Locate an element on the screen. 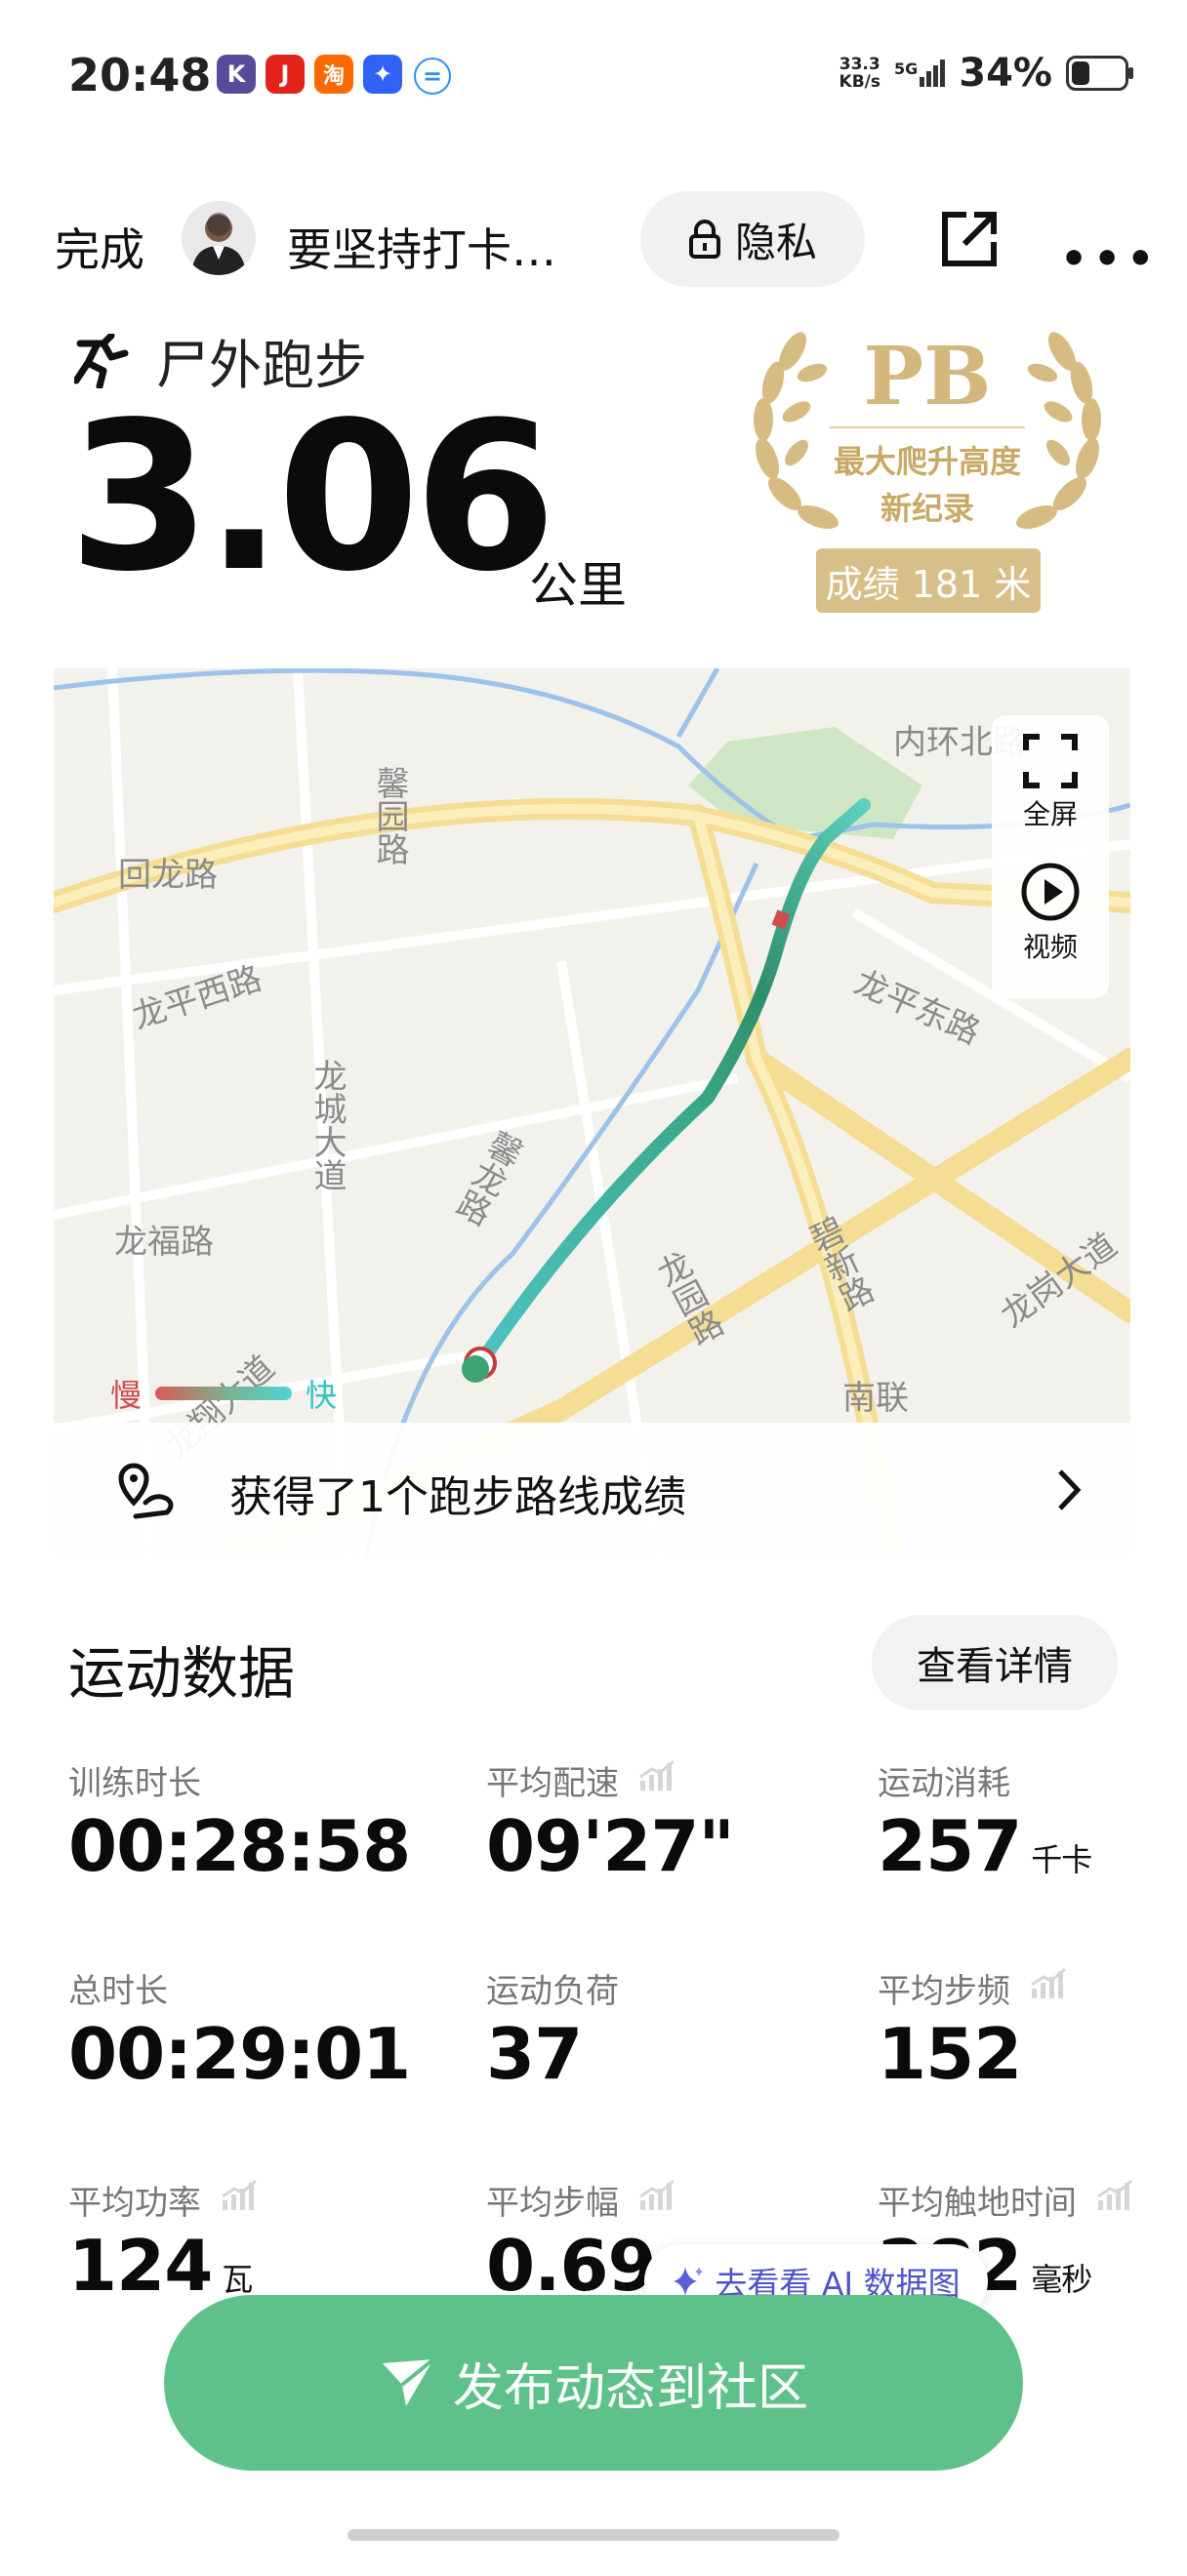  map-label-longcheng: 龙城大道 is located at coordinates (327, 1125).